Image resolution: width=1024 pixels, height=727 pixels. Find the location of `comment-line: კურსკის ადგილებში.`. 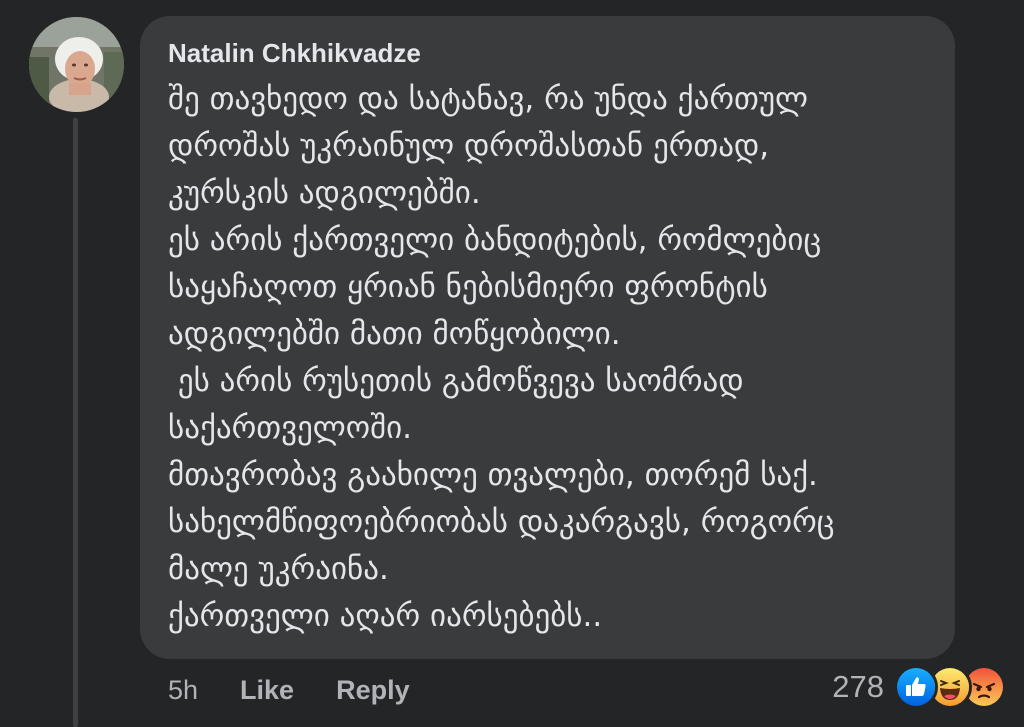

comment-line: კურსკის ადგილებში. is located at coordinates (324, 193).